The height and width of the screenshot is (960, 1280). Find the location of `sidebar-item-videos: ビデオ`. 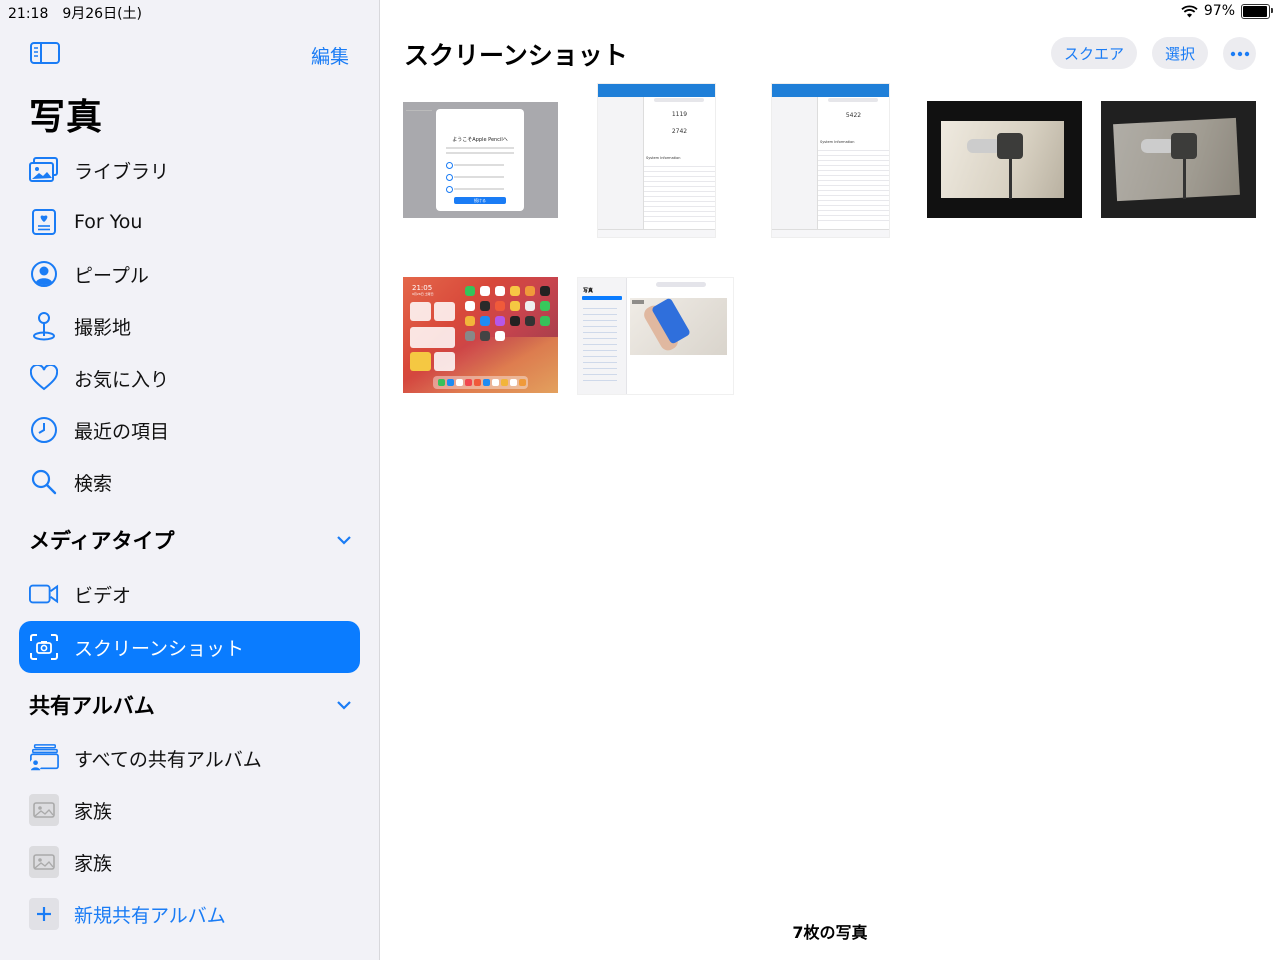

sidebar-item-videos: ビデオ is located at coordinates (189, 594).